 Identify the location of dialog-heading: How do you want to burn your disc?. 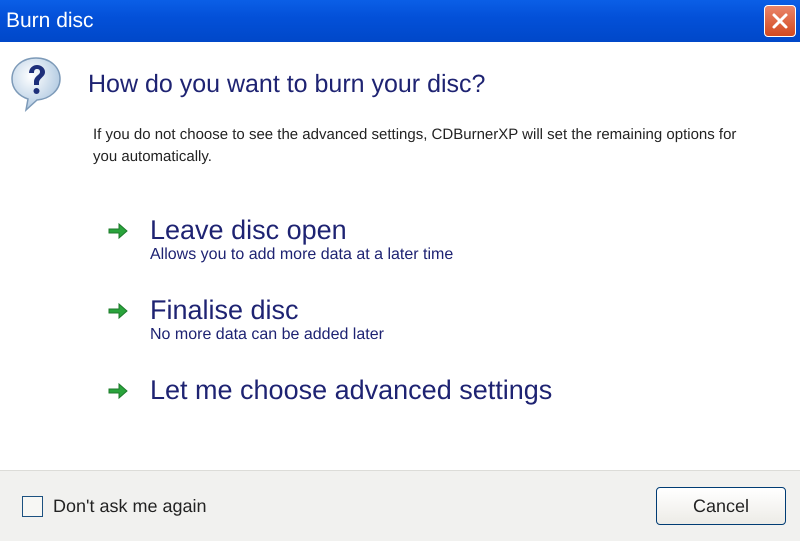
(287, 84).